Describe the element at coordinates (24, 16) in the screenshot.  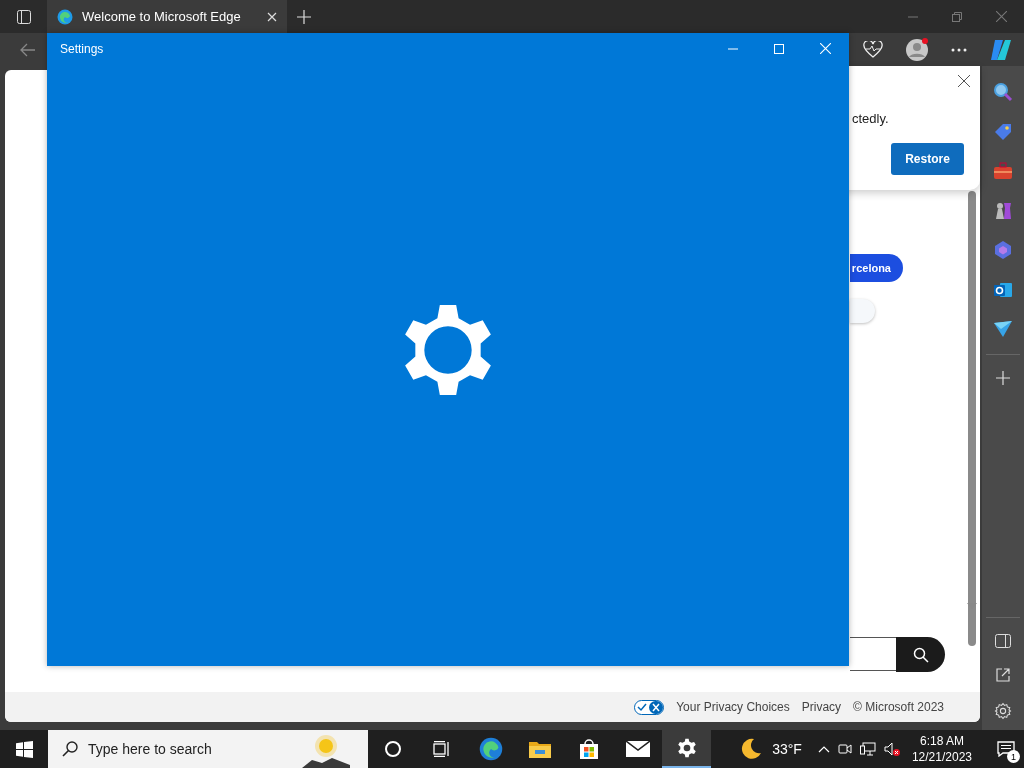
I see `tab-actions-icon` at that location.